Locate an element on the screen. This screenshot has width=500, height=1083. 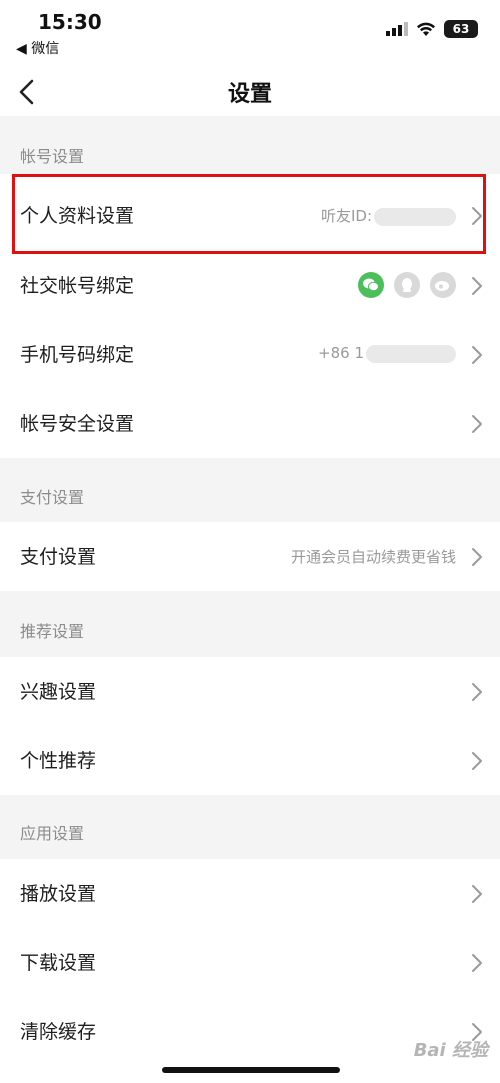
section-title: 应用设置 is located at coordinates (52, 833).